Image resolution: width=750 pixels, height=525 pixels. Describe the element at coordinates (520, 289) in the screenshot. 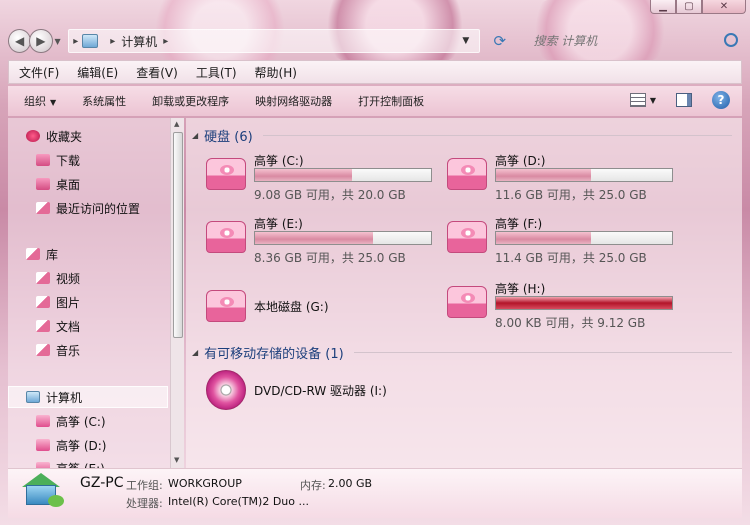

I see `drive-name: 高筝 (H:)` at that location.